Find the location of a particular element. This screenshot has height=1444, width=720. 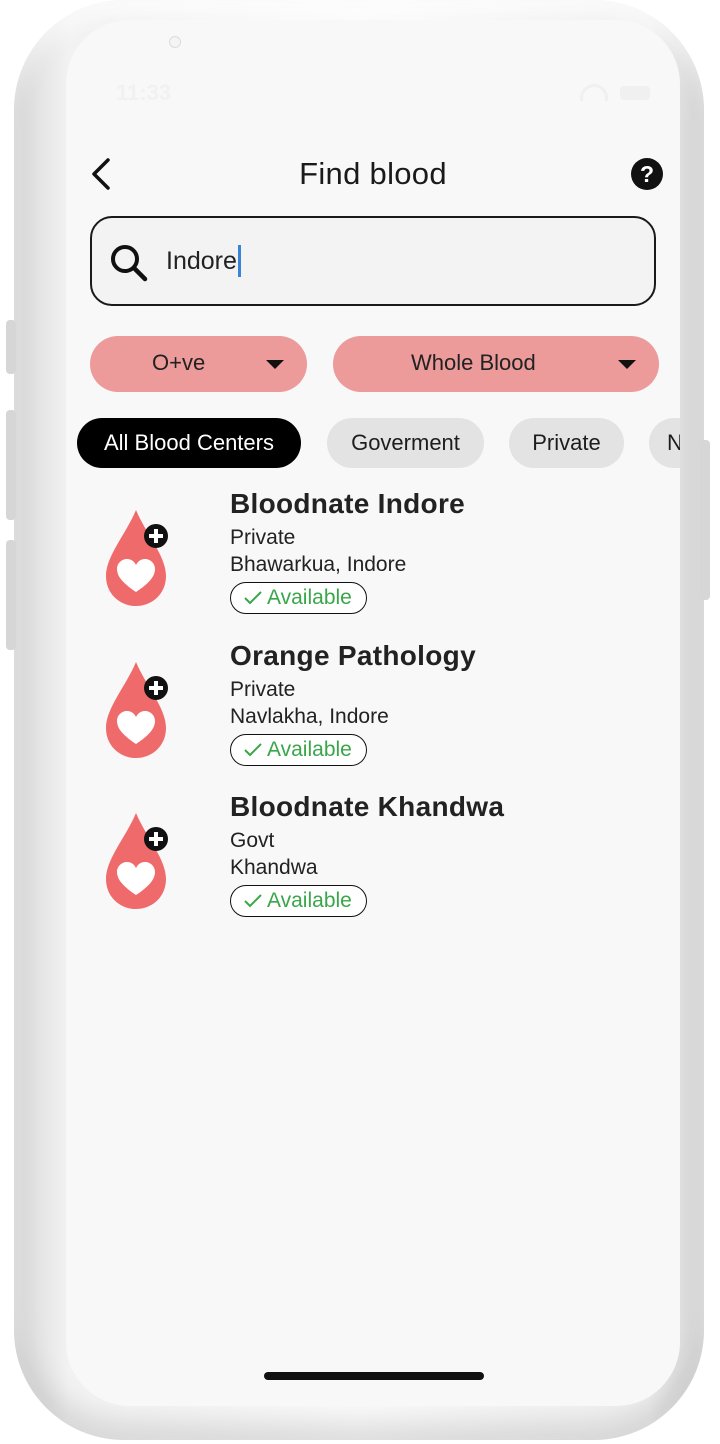

center-name: Bloodnate Khandwa is located at coordinates (367, 806).